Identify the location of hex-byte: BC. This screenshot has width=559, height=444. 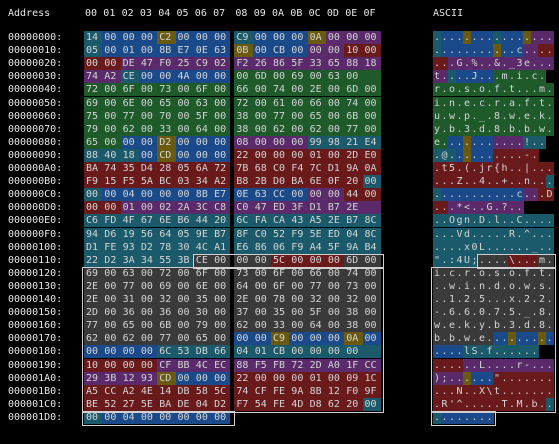
(167, 182).